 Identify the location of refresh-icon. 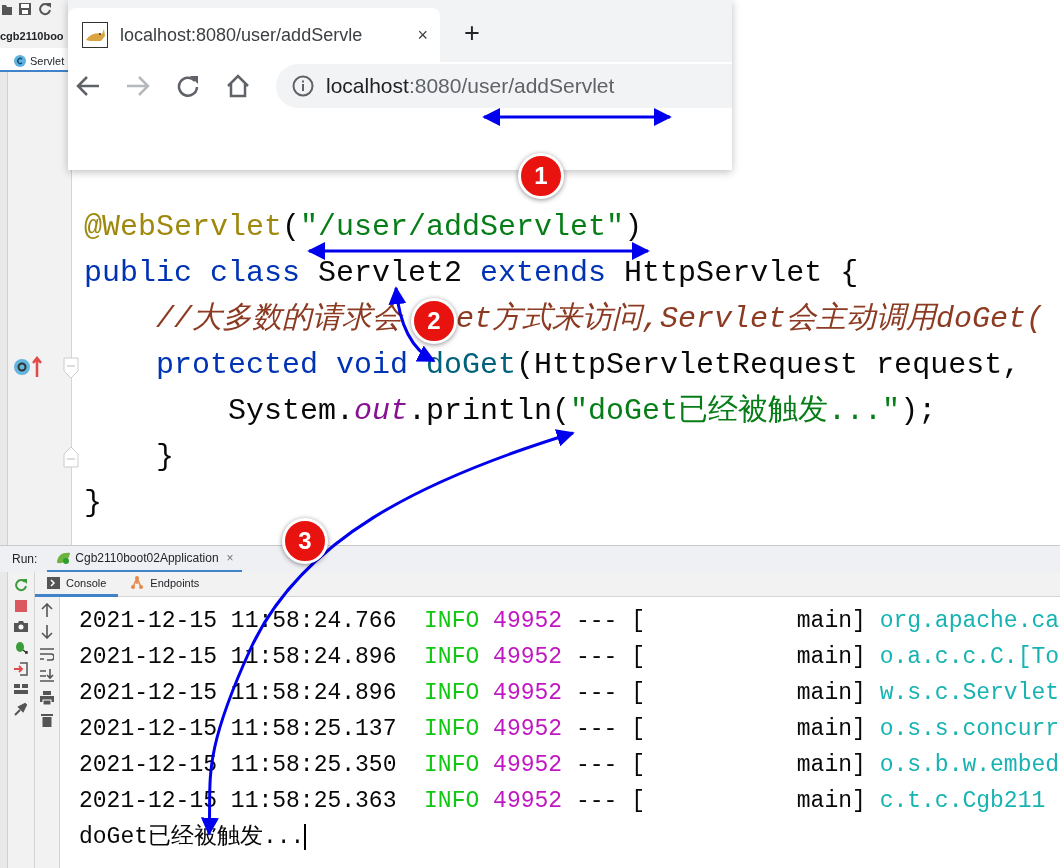
(45, 9).